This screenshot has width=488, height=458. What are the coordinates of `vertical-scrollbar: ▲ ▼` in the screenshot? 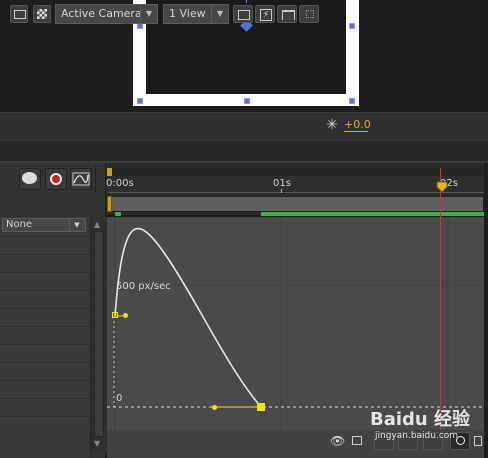 It's located at (98, 335).